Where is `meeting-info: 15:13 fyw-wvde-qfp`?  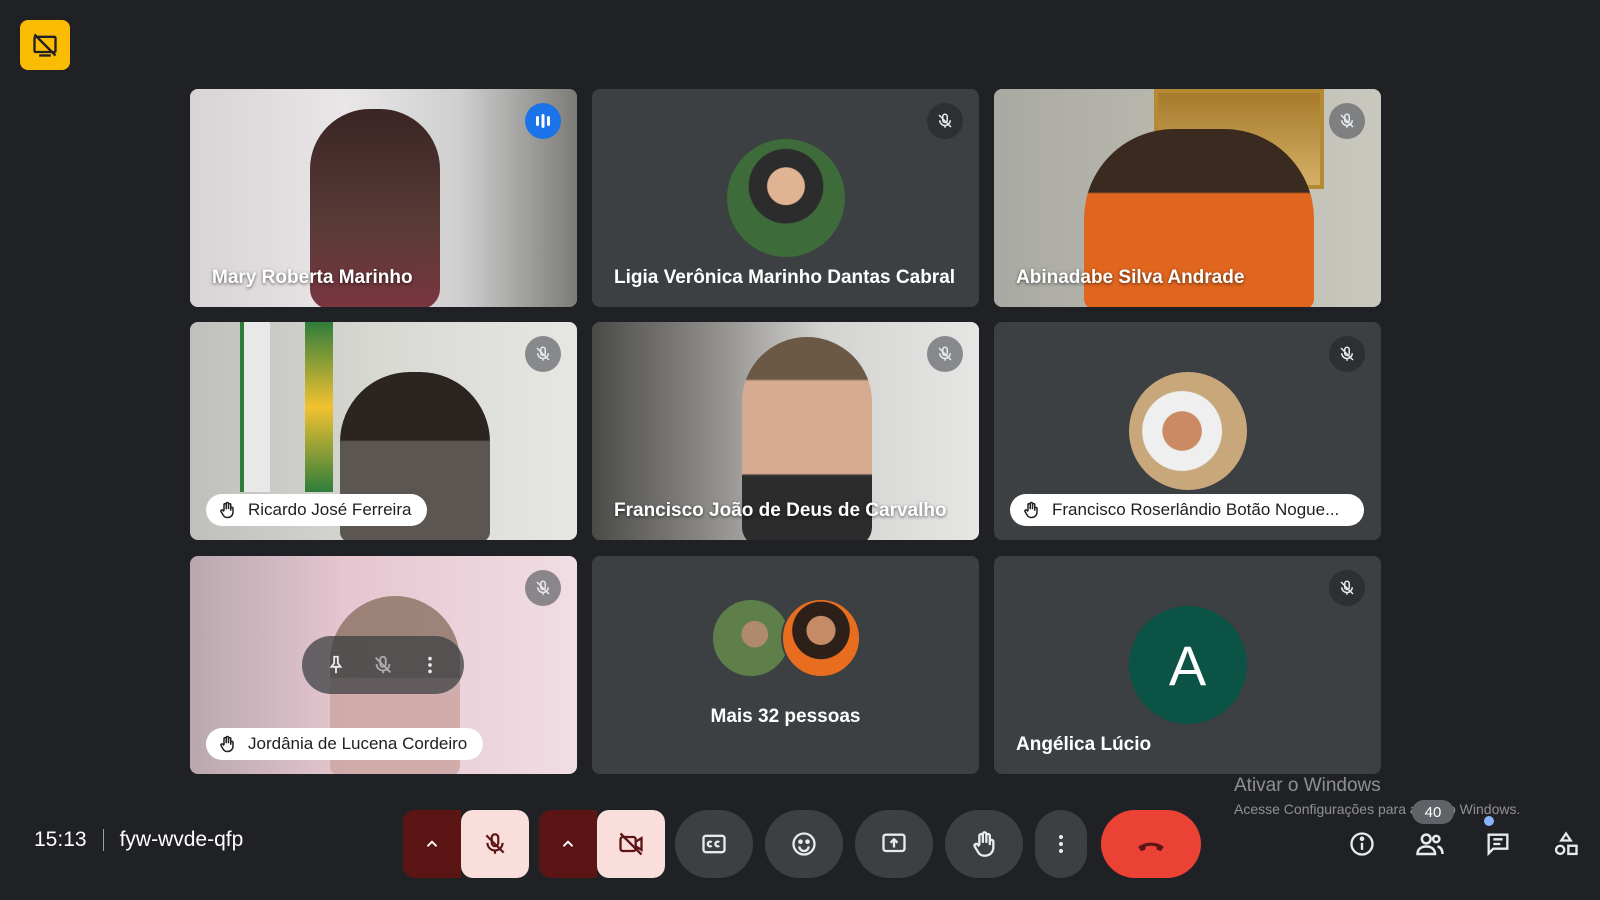 meeting-info: 15:13 fyw-wvde-qfp is located at coordinates (138, 840).